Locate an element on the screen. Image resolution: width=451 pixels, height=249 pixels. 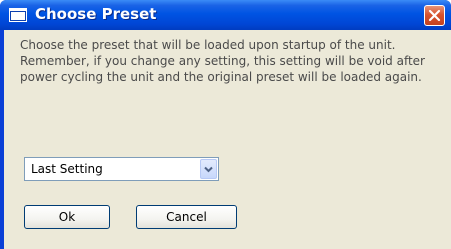
preset-dropdown-value: Last Setting is located at coordinates (67, 169).